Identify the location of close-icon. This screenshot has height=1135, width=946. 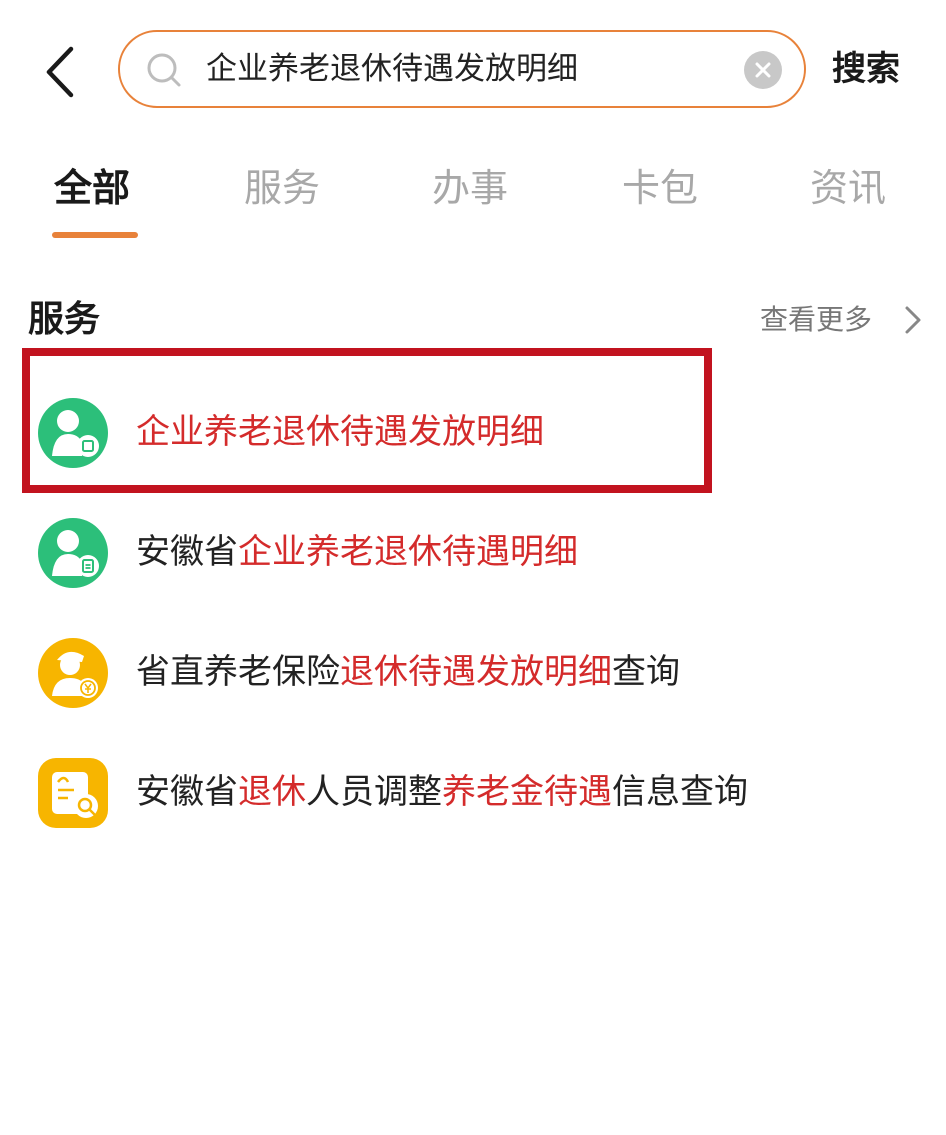
(763, 70).